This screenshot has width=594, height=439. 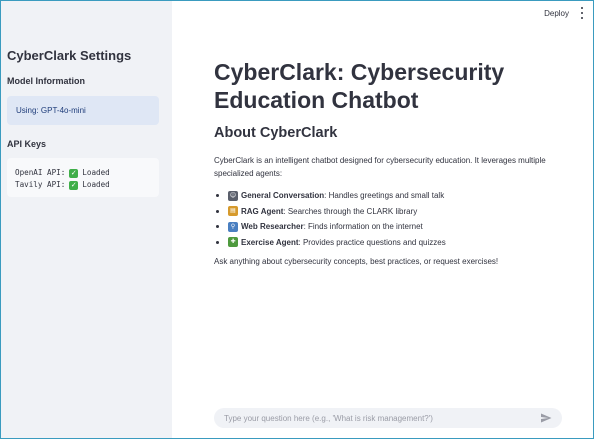 What do you see at coordinates (262, 211) in the screenshot?
I see `agent-name: RAG Agent` at bounding box center [262, 211].